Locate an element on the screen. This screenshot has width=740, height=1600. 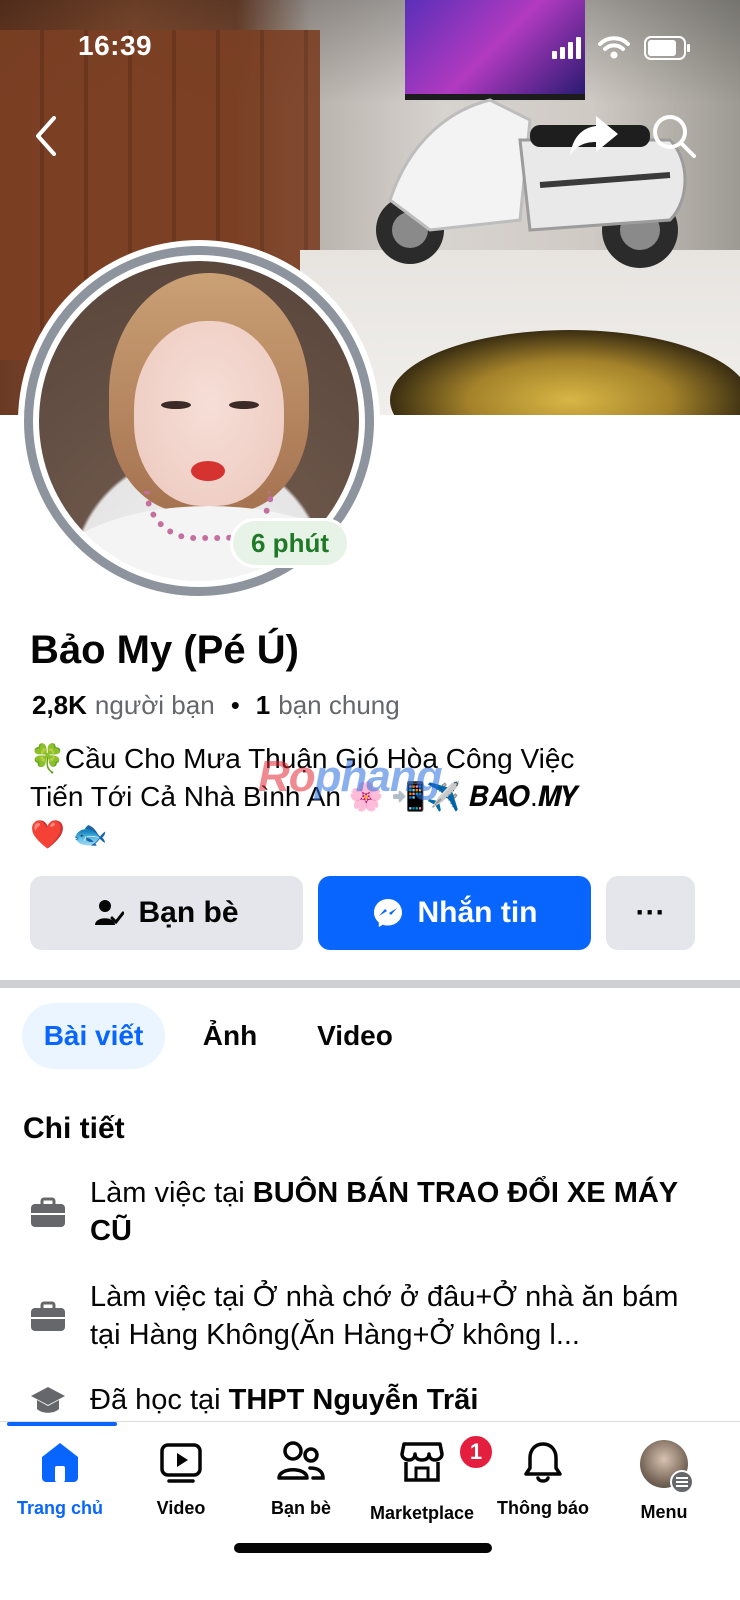
profile-name: Bảo My (Pé Ú) is located at coordinates (164, 650).